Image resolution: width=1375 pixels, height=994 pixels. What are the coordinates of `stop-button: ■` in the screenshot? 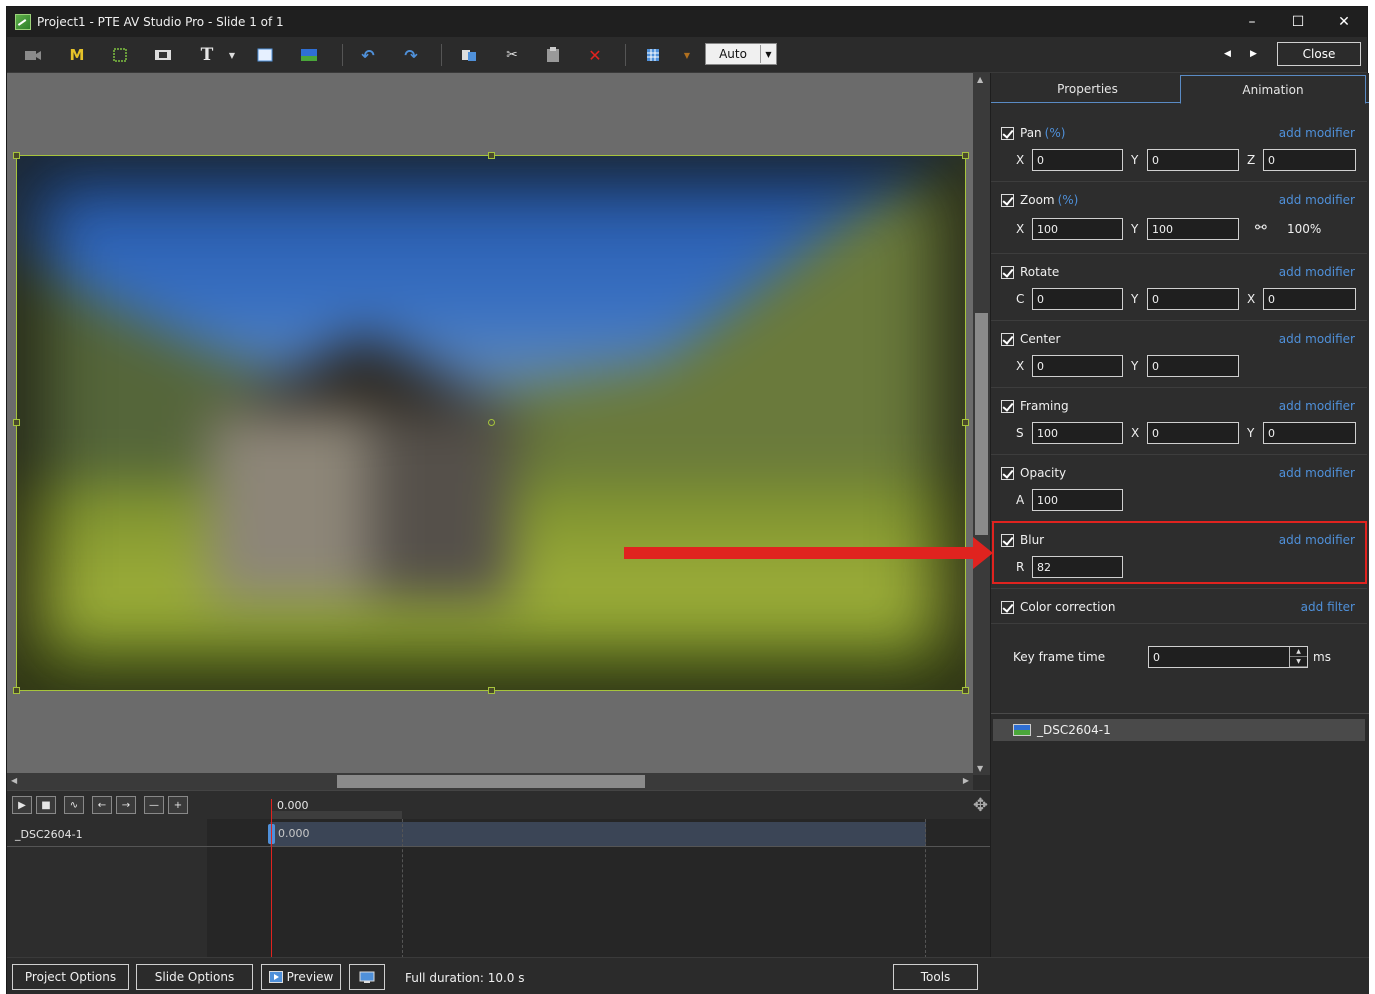 It's located at (46, 805).